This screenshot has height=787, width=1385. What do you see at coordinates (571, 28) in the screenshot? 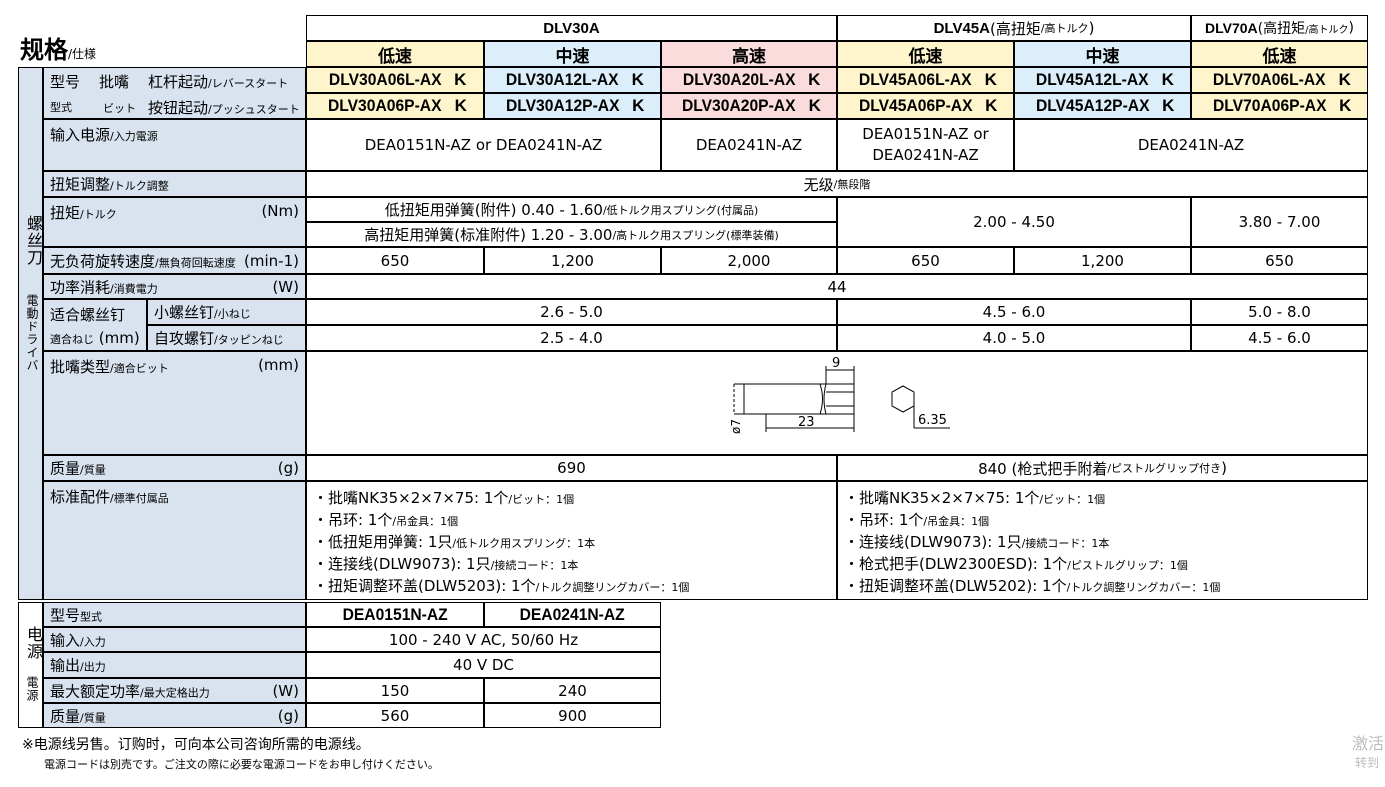
I see `series-dlv30a: DLV30A` at bounding box center [571, 28].